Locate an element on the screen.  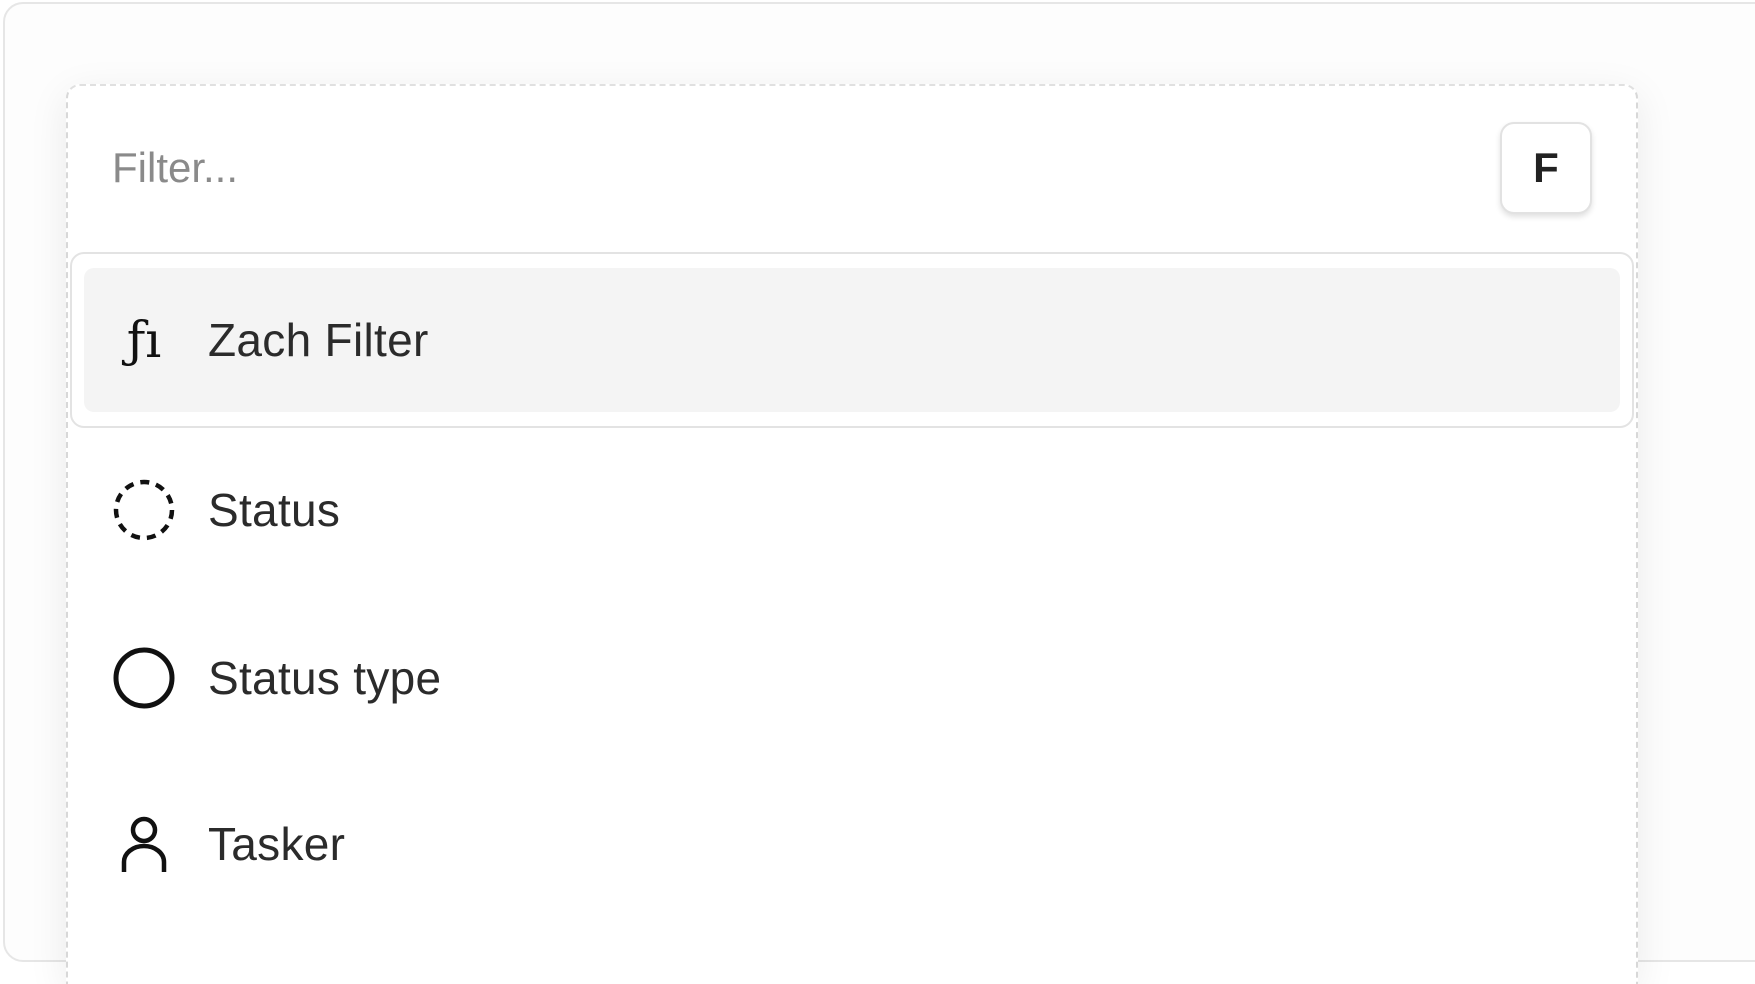
filter-option-zach-filter: ƒı Zach Filter is located at coordinates (852, 340).